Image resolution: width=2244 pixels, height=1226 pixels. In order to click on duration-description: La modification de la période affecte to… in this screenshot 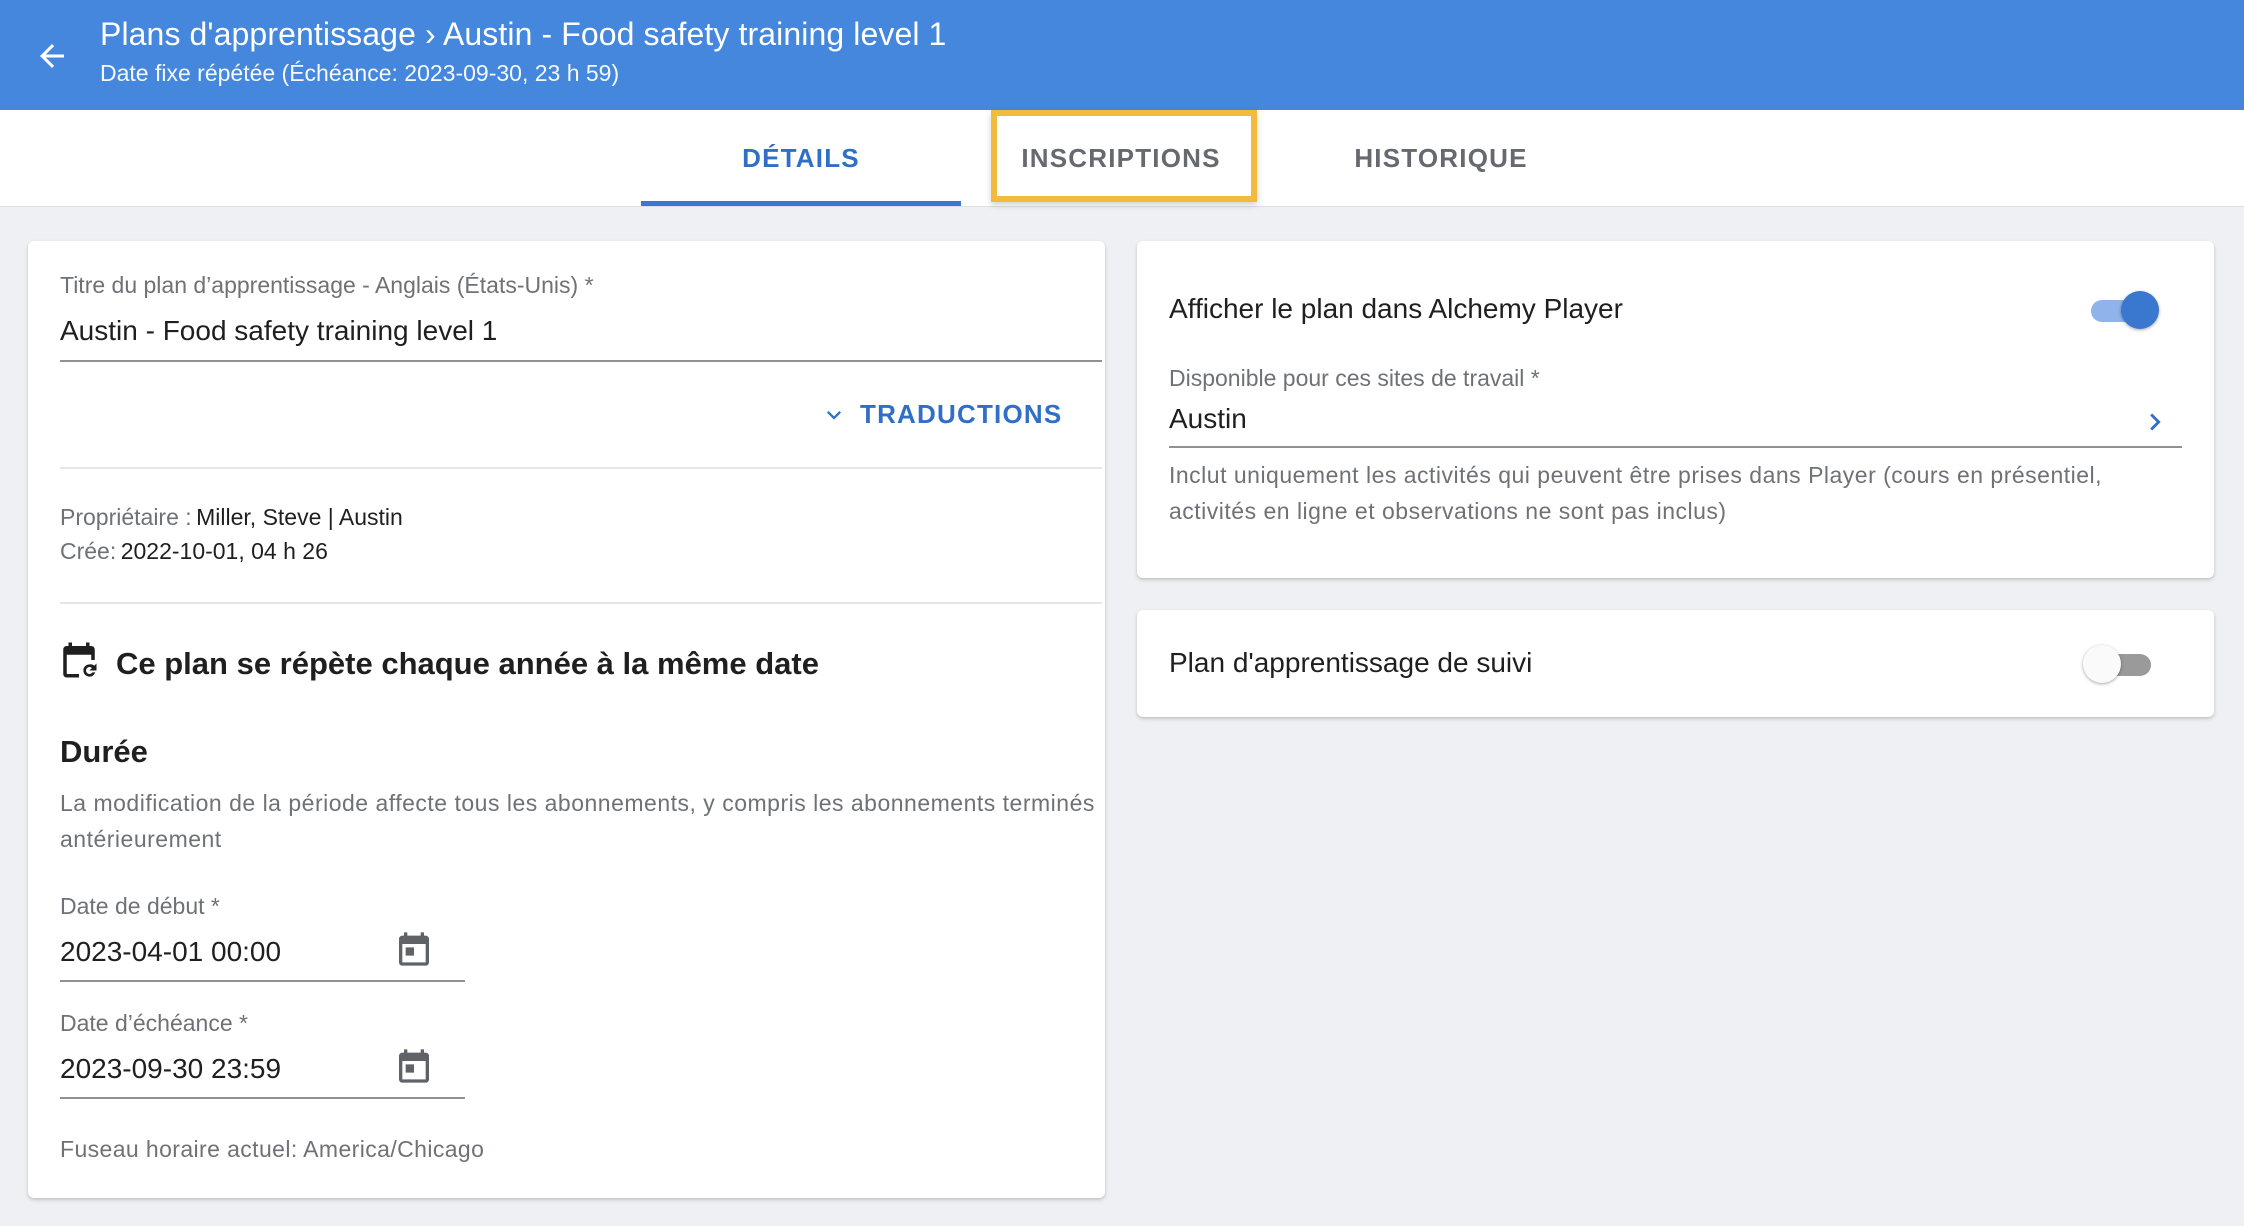, I will do `click(577, 821)`.